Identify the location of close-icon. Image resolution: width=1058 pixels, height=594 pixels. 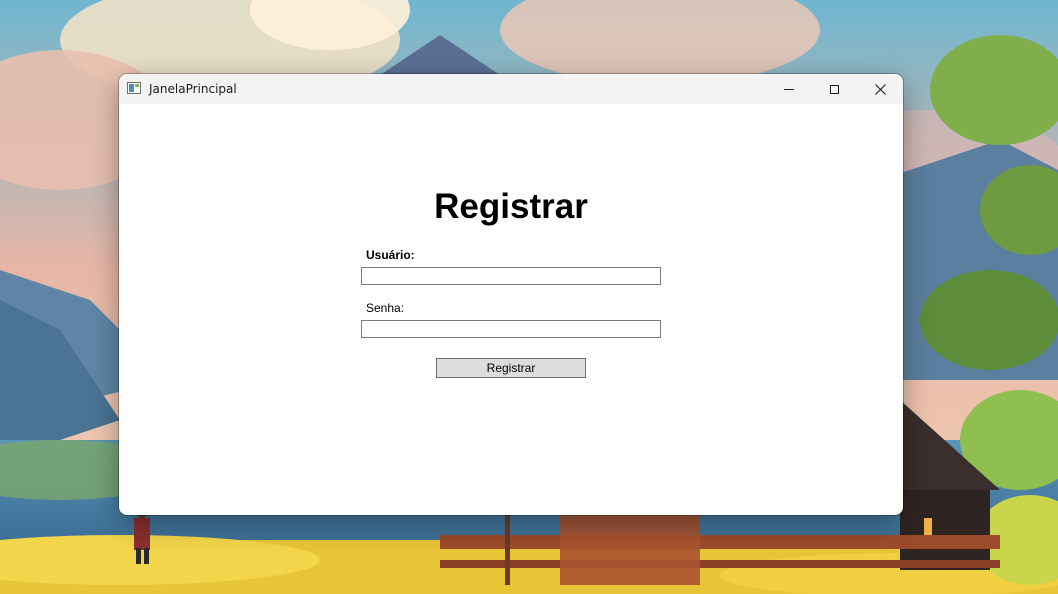
(880, 89).